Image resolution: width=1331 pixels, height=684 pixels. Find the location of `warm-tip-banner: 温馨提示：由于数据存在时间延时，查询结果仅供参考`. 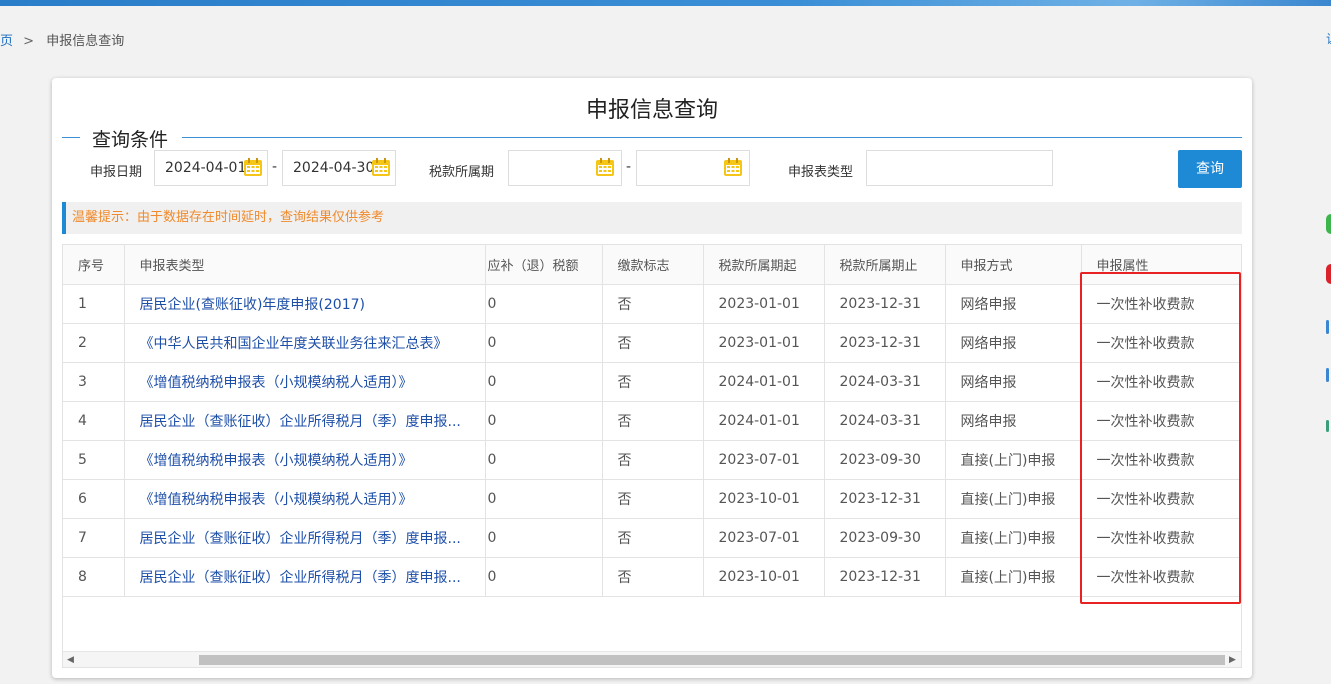

warm-tip-banner: 温馨提示：由于数据存在时间延时，查询结果仅供参考 is located at coordinates (652, 218).